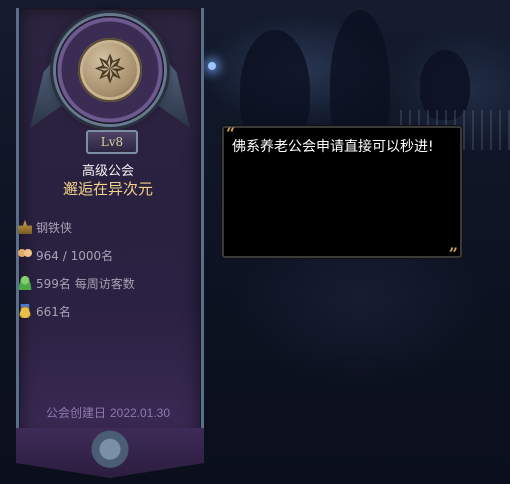 Image resolution: width=510 pixels, height=484 pixels. Describe the element at coordinates (75, 413) in the screenshot. I see `founded-label: 公会创建日` at that location.